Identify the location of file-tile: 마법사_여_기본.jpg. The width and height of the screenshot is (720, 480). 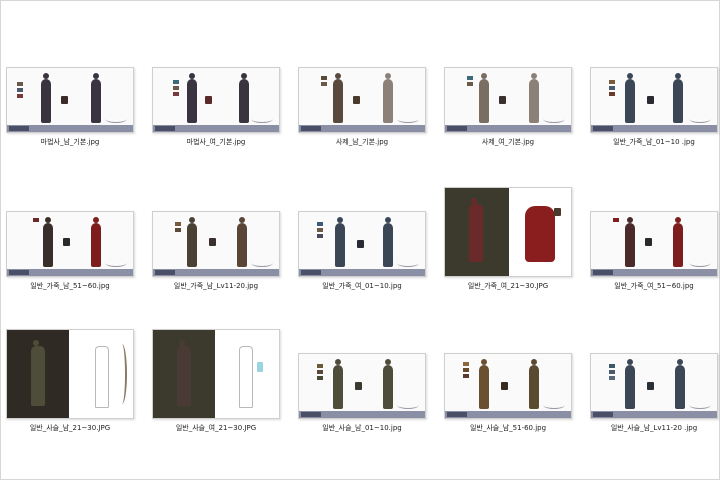
(216, 107).